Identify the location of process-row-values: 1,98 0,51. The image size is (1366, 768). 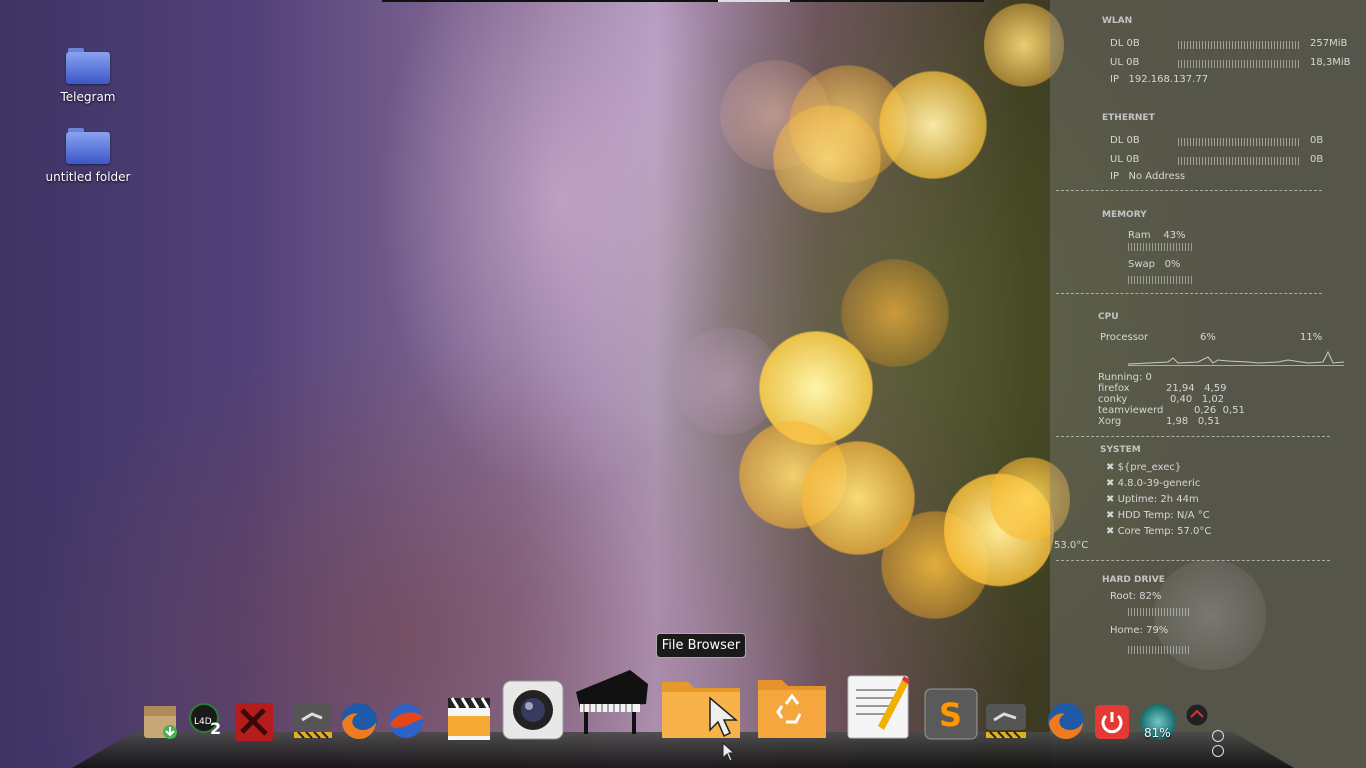
(1193, 421).